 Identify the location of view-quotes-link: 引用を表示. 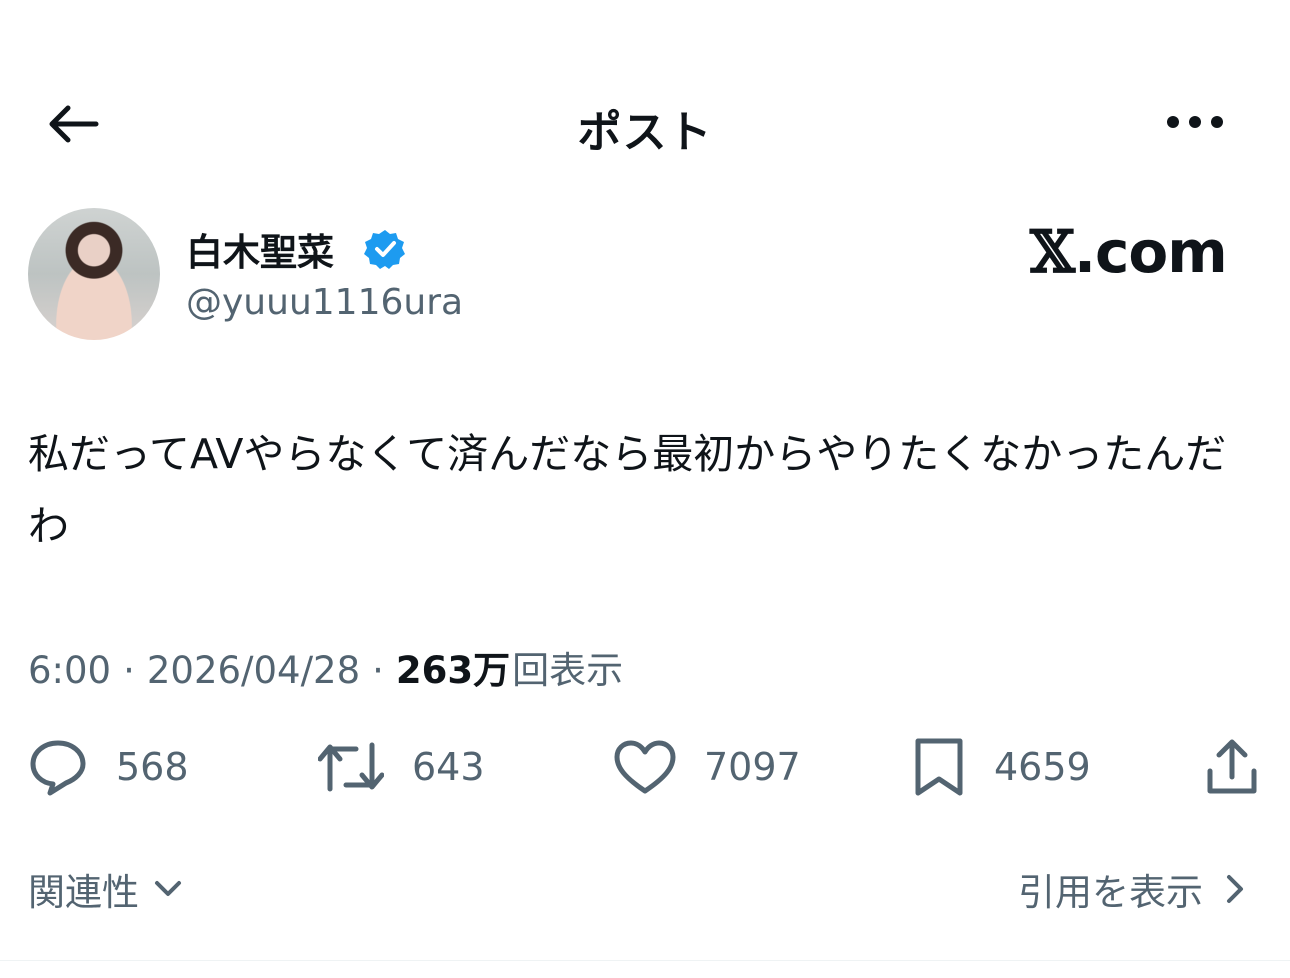
(1133, 889).